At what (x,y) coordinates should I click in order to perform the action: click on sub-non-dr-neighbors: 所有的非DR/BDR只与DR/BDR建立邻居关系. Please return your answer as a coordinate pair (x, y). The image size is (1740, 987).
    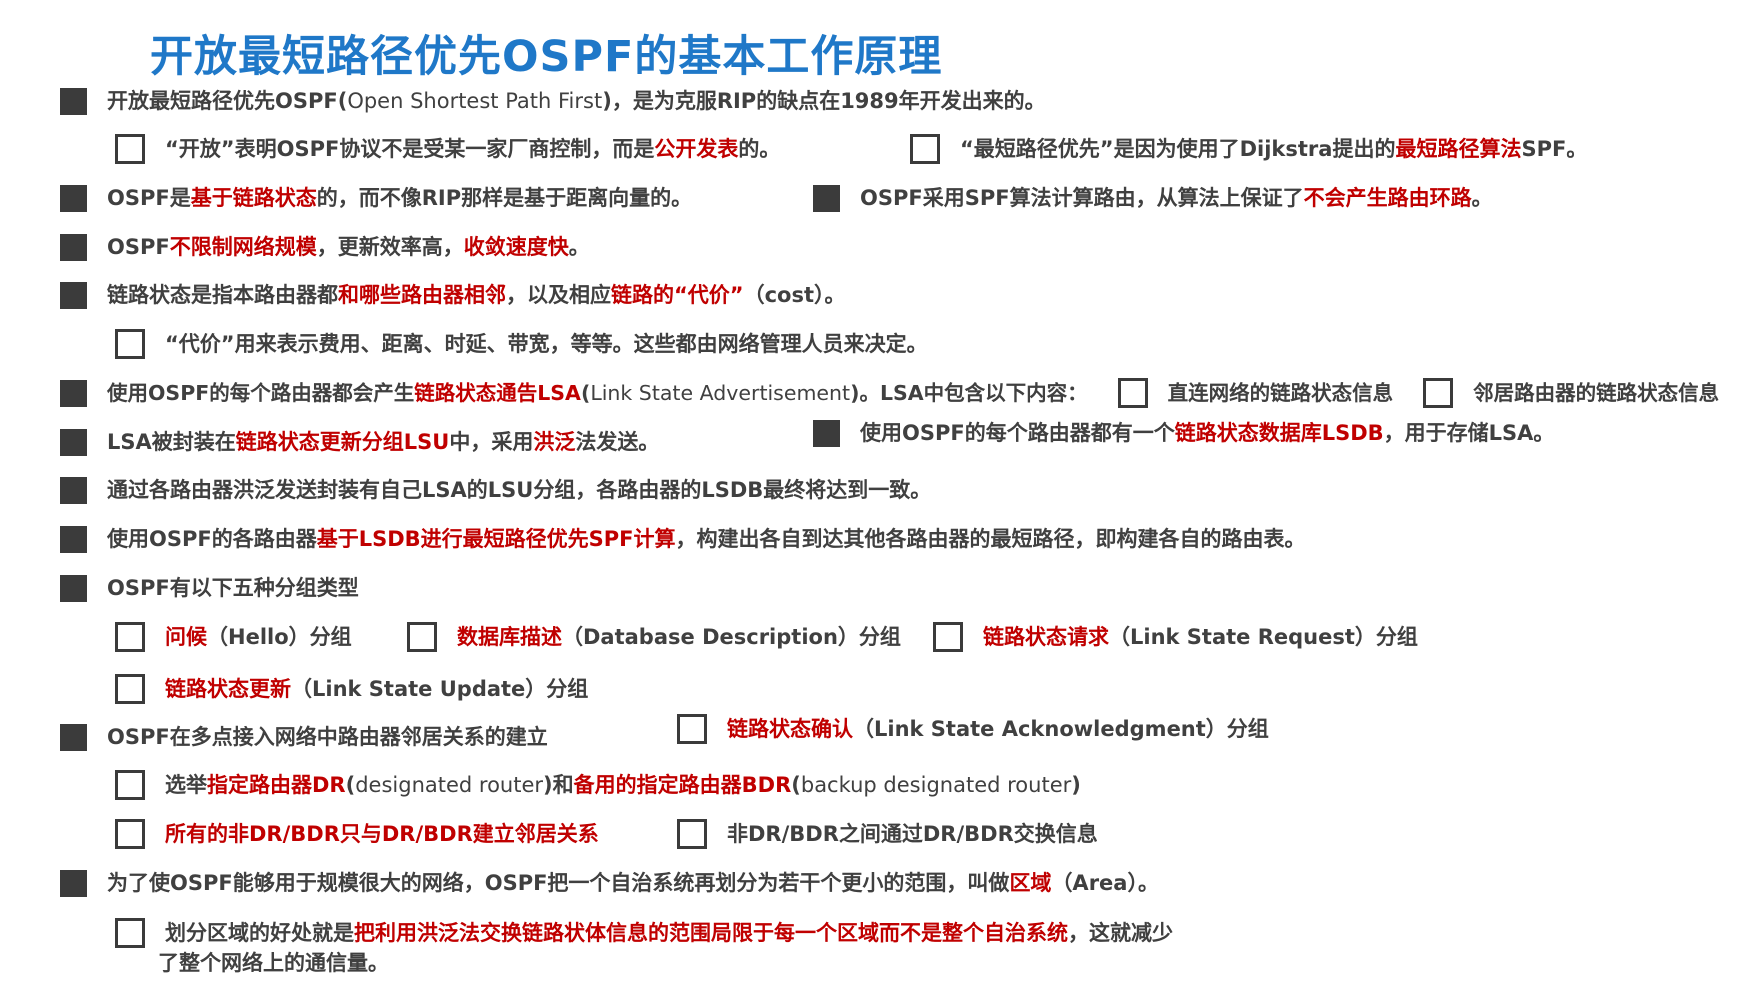
    Looking at the image, I should click on (357, 834).